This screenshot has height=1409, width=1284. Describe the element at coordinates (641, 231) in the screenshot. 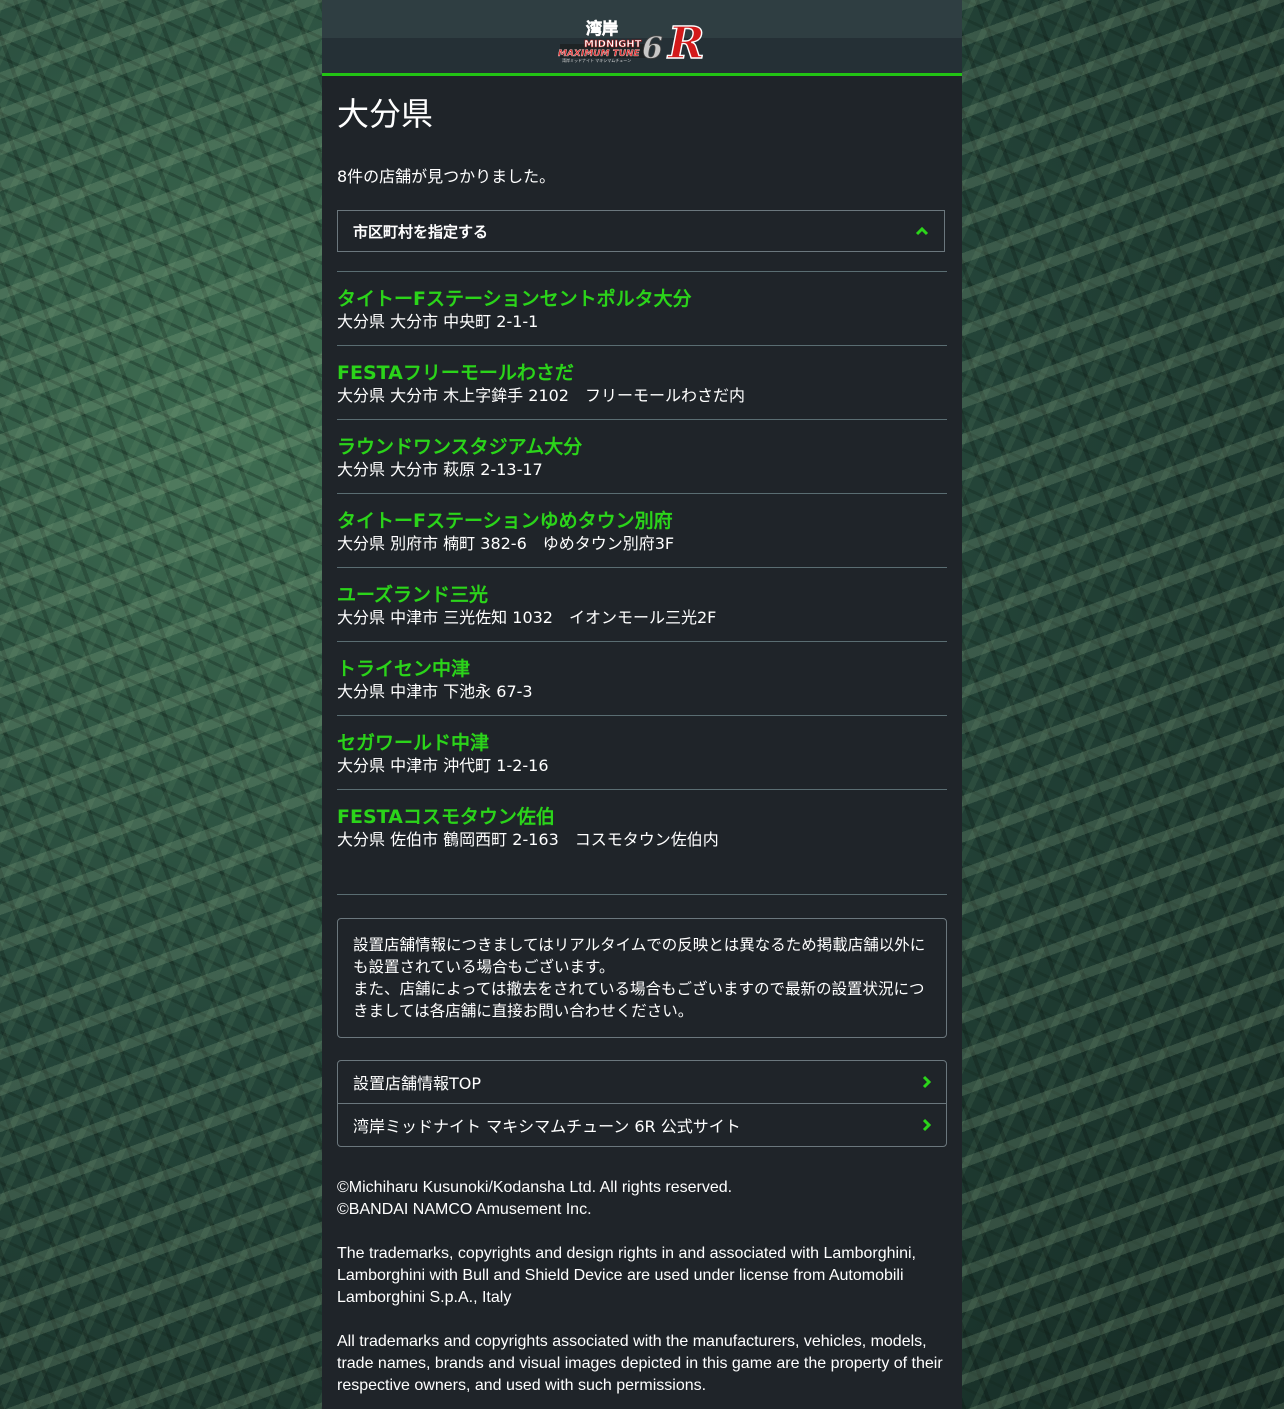

I see `city-filter-toggle: 市区町村を指定する` at that location.